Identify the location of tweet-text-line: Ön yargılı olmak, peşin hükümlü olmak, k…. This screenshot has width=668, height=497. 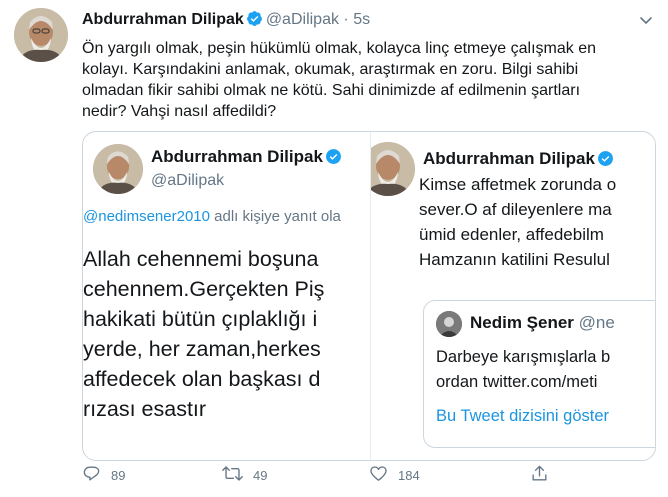
(339, 48).